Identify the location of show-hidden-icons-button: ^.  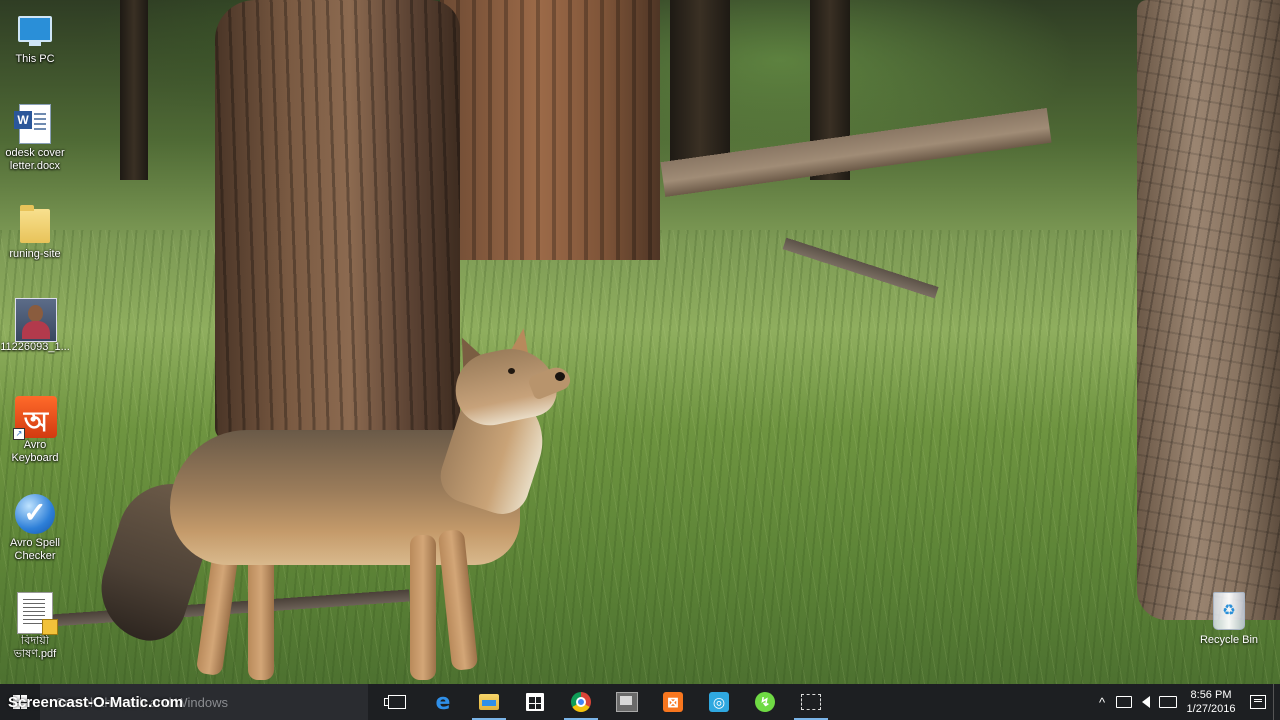
(1102, 702).